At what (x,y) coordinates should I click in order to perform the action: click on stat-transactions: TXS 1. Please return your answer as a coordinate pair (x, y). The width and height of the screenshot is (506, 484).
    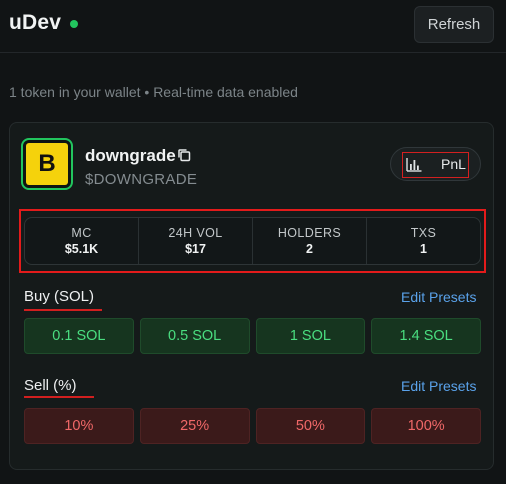
    Looking at the image, I should click on (423, 241).